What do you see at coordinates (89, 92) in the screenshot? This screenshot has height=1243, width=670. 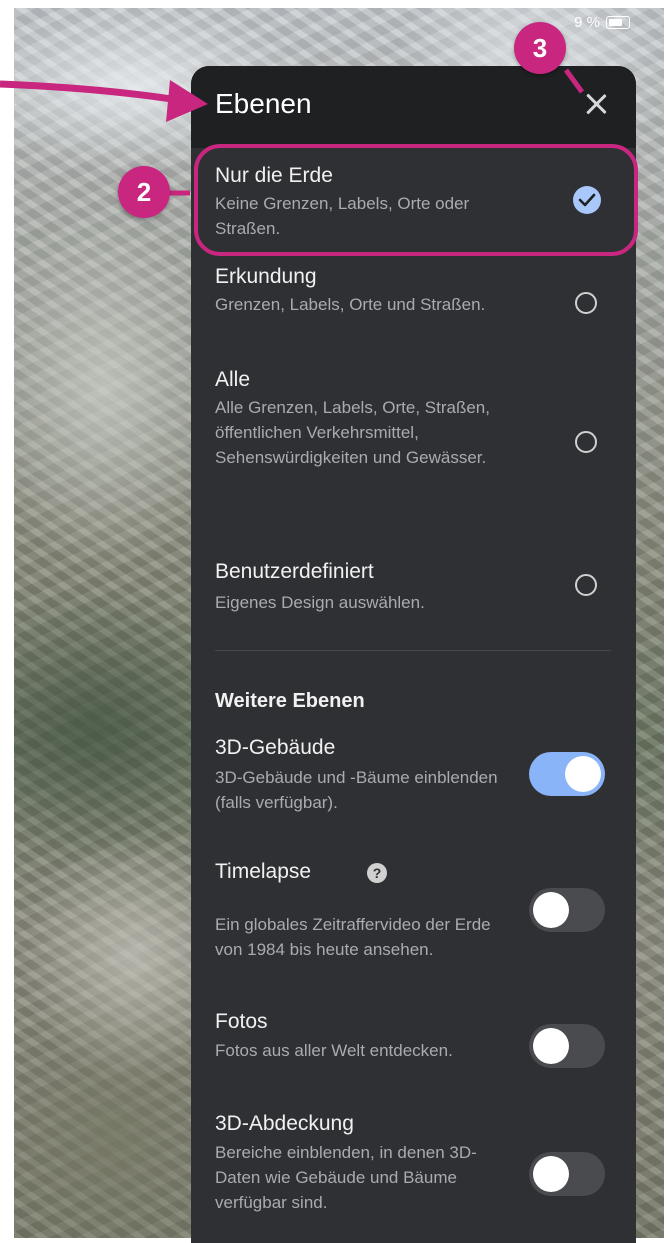 I see `pointer-arrow` at bounding box center [89, 92].